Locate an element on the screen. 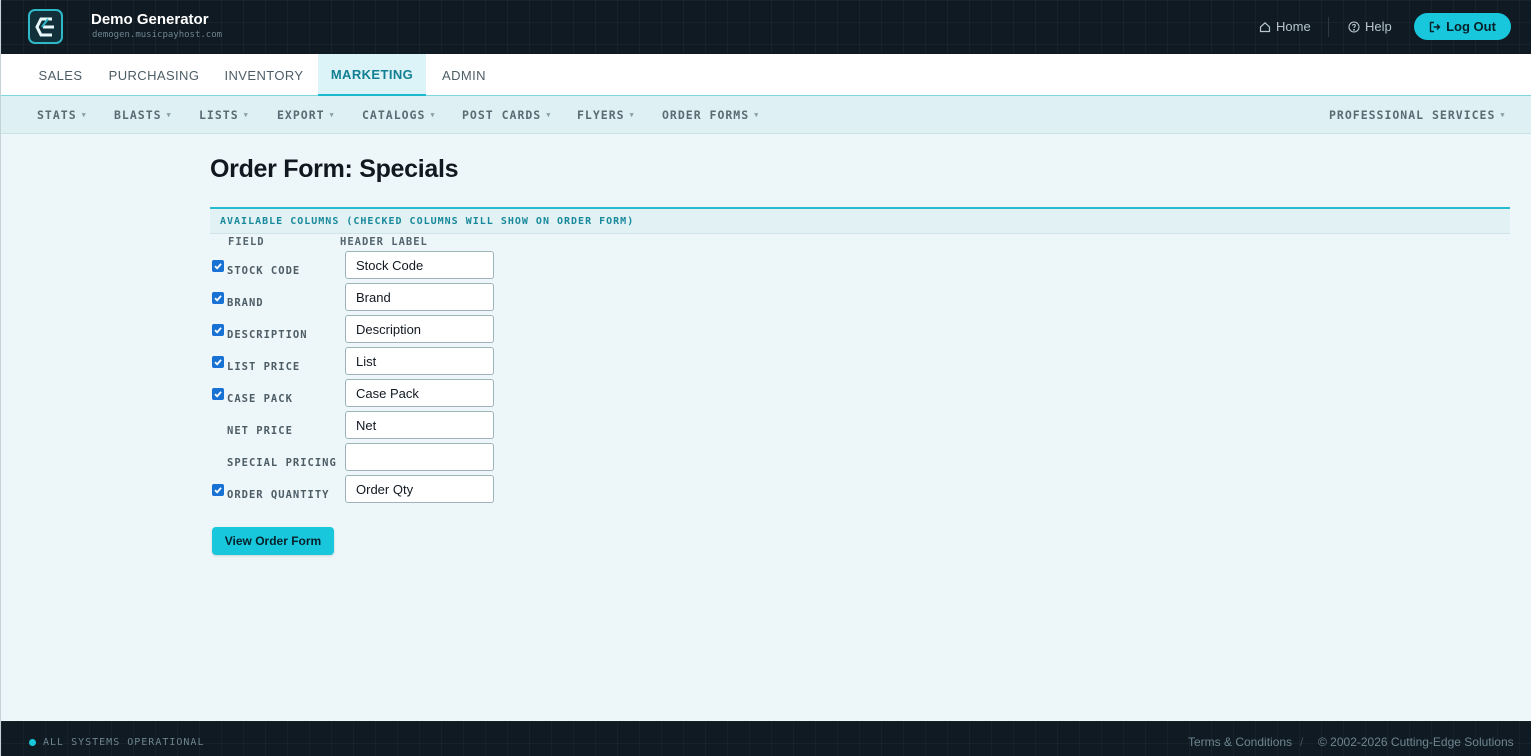 This screenshot has height=756, width=1531. subnav-post-cards: POST CARDS ▼ is located at coordinates (506, 115).